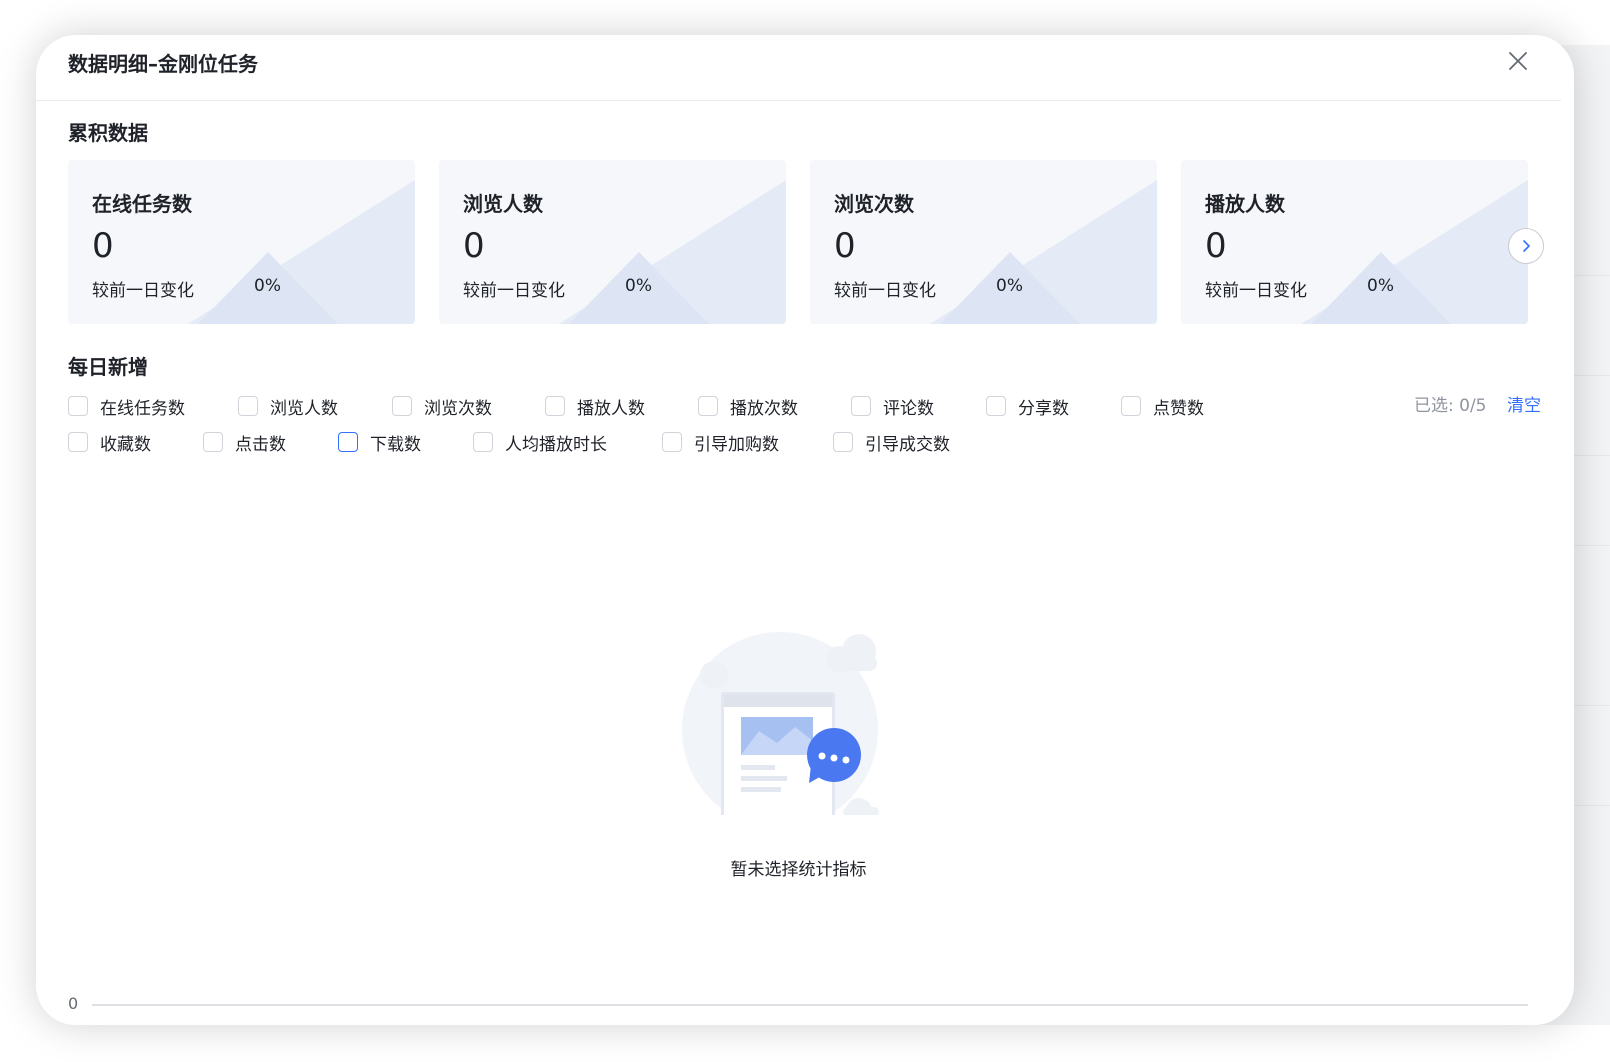  I want to click on daily-section-title: 每日新增, so click(108, 367).